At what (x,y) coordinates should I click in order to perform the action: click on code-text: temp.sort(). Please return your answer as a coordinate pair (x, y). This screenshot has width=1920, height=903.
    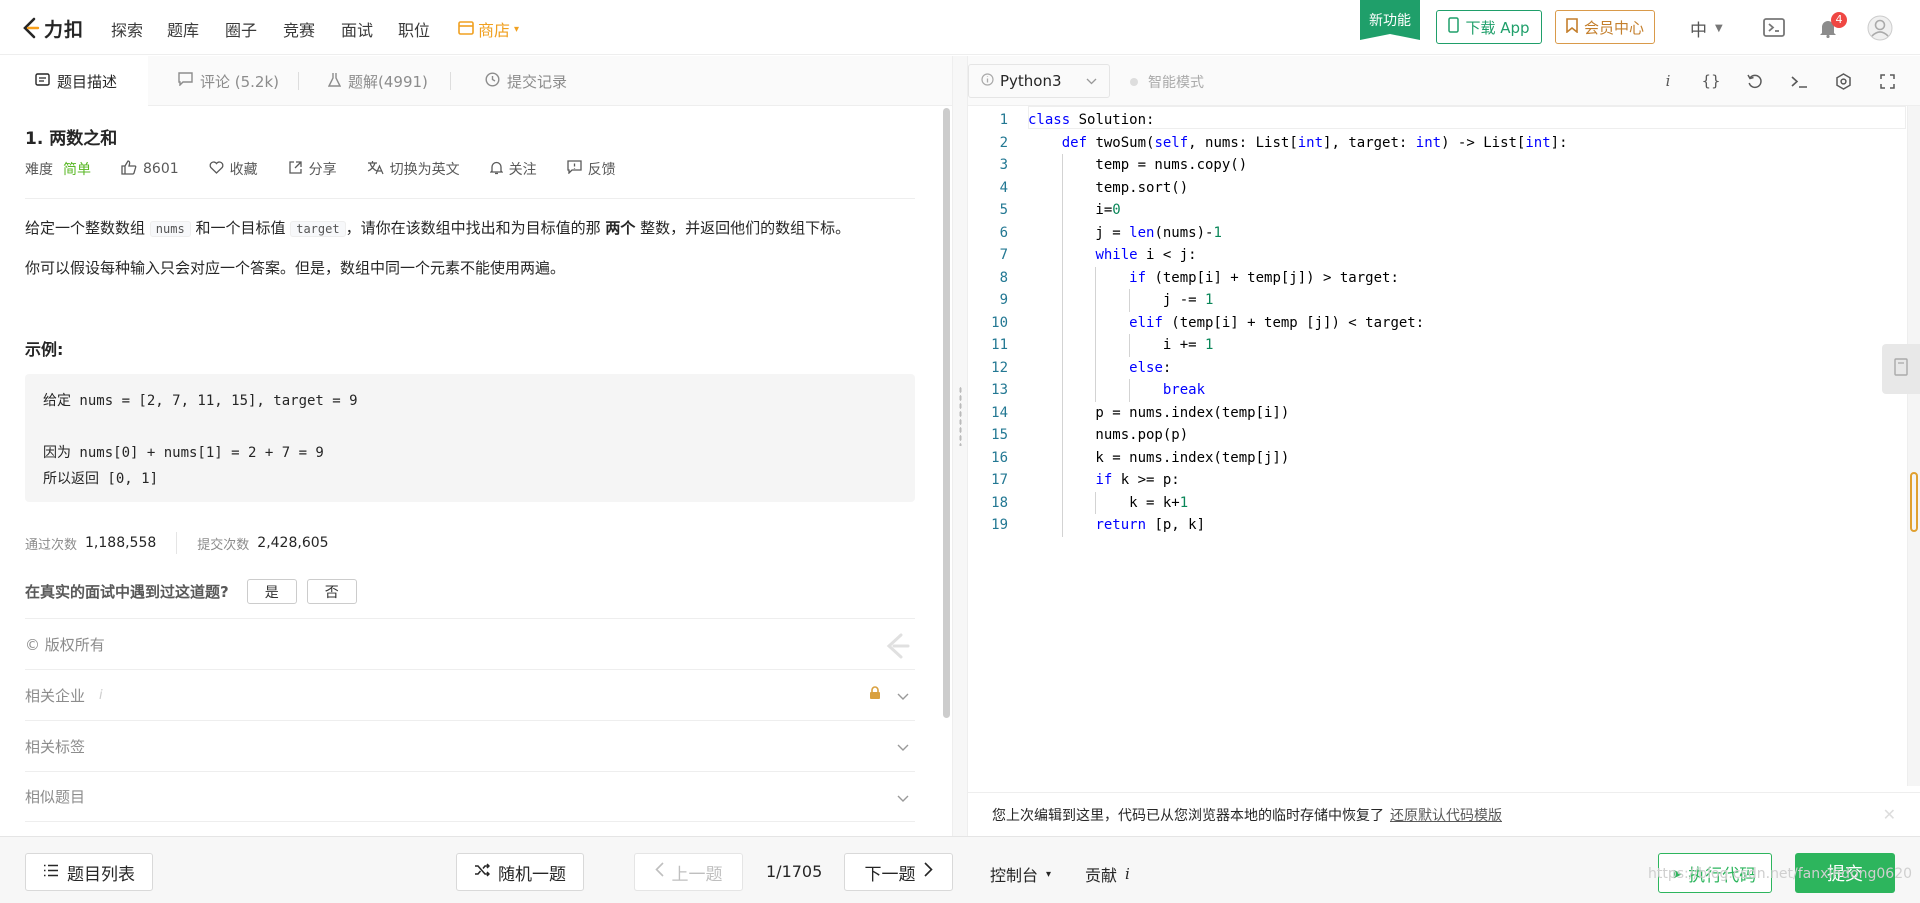
    Looking at the image, I should click on (1108, 187).